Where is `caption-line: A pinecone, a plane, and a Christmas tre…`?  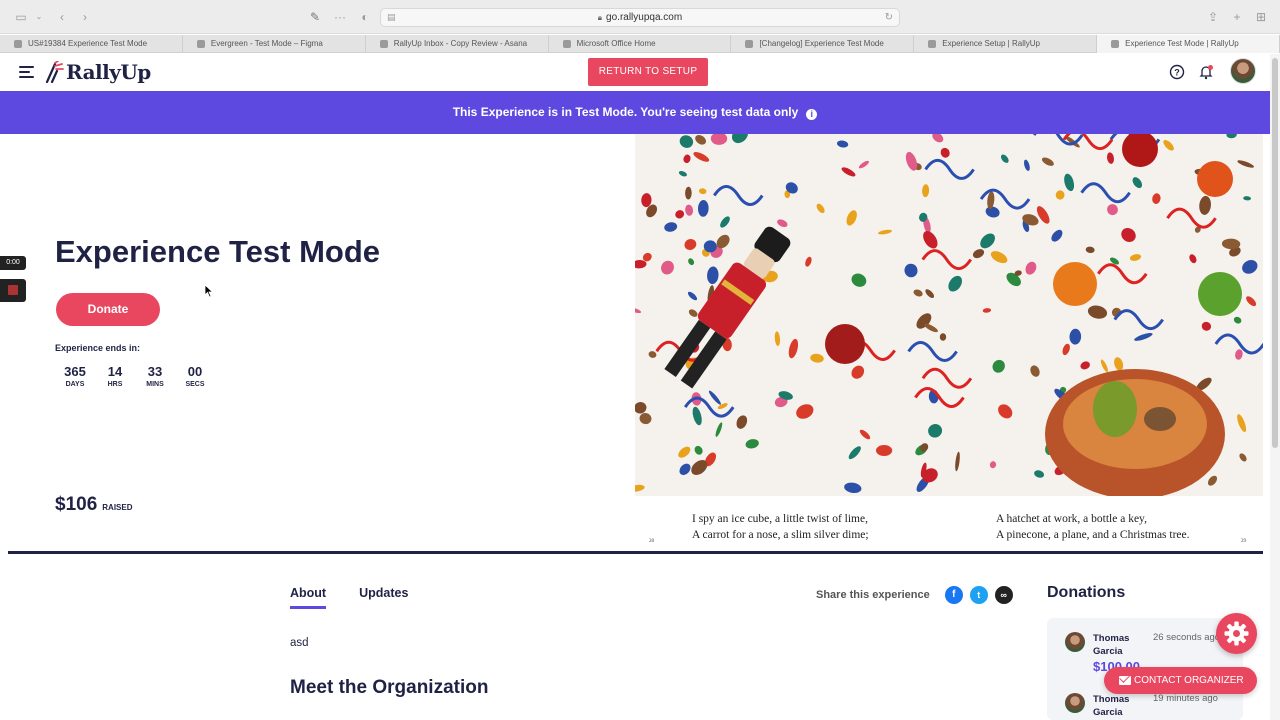 caption-line: A pinecone, a plane, and a Christmas tre… is located at coordinates (1093, 535).